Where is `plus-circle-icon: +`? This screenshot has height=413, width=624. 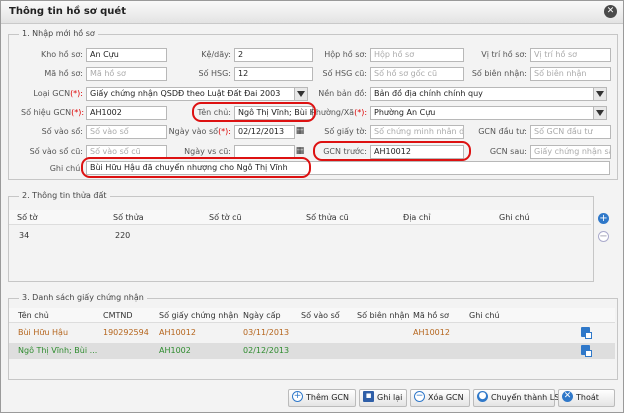
plus-circle-icon: + is located at coordinates (297, 396).